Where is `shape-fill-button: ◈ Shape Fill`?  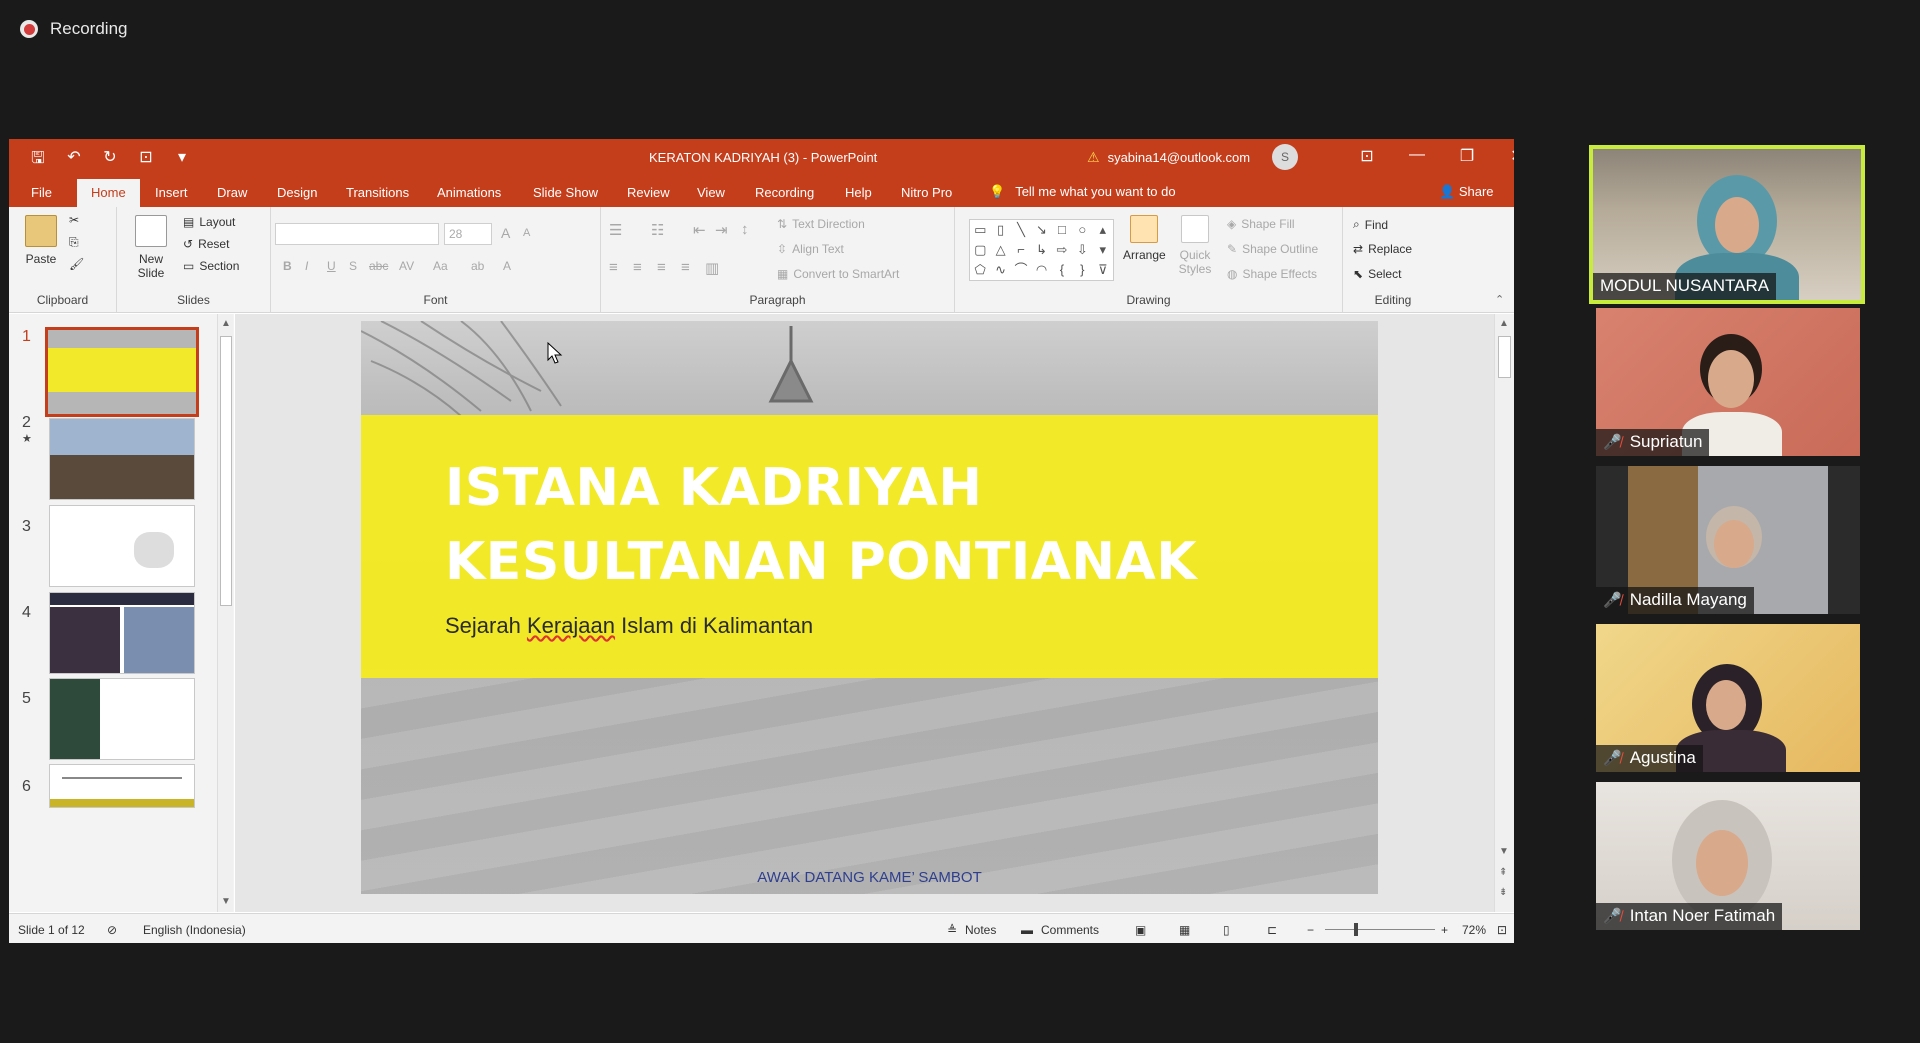
shape-fill-button: ◈ Shape Fill is located at coordinates (1261, 224).